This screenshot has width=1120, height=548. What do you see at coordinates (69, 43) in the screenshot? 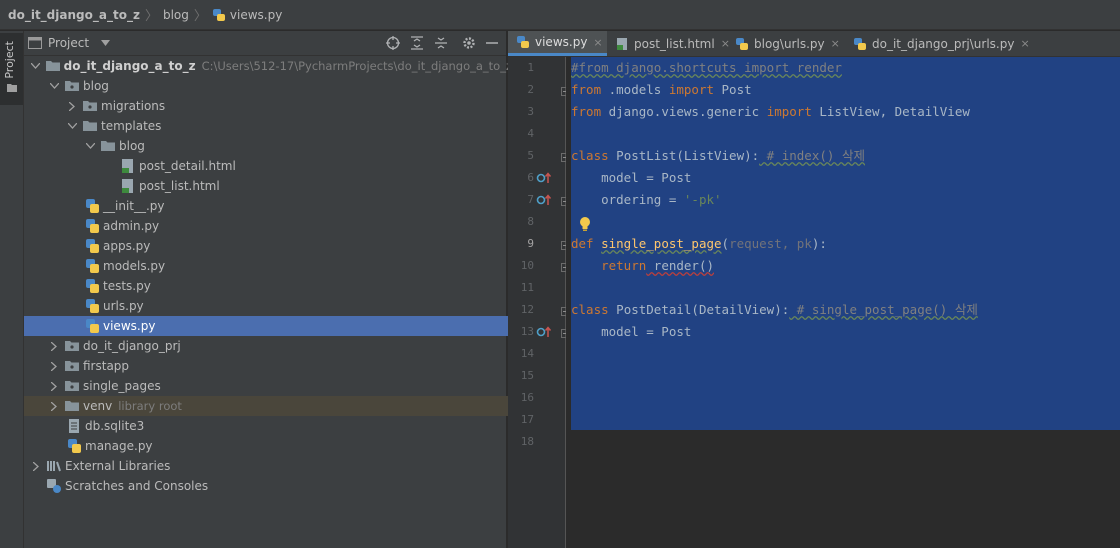
I see `project-view-selector: Project` at bounding box center [69, 43].